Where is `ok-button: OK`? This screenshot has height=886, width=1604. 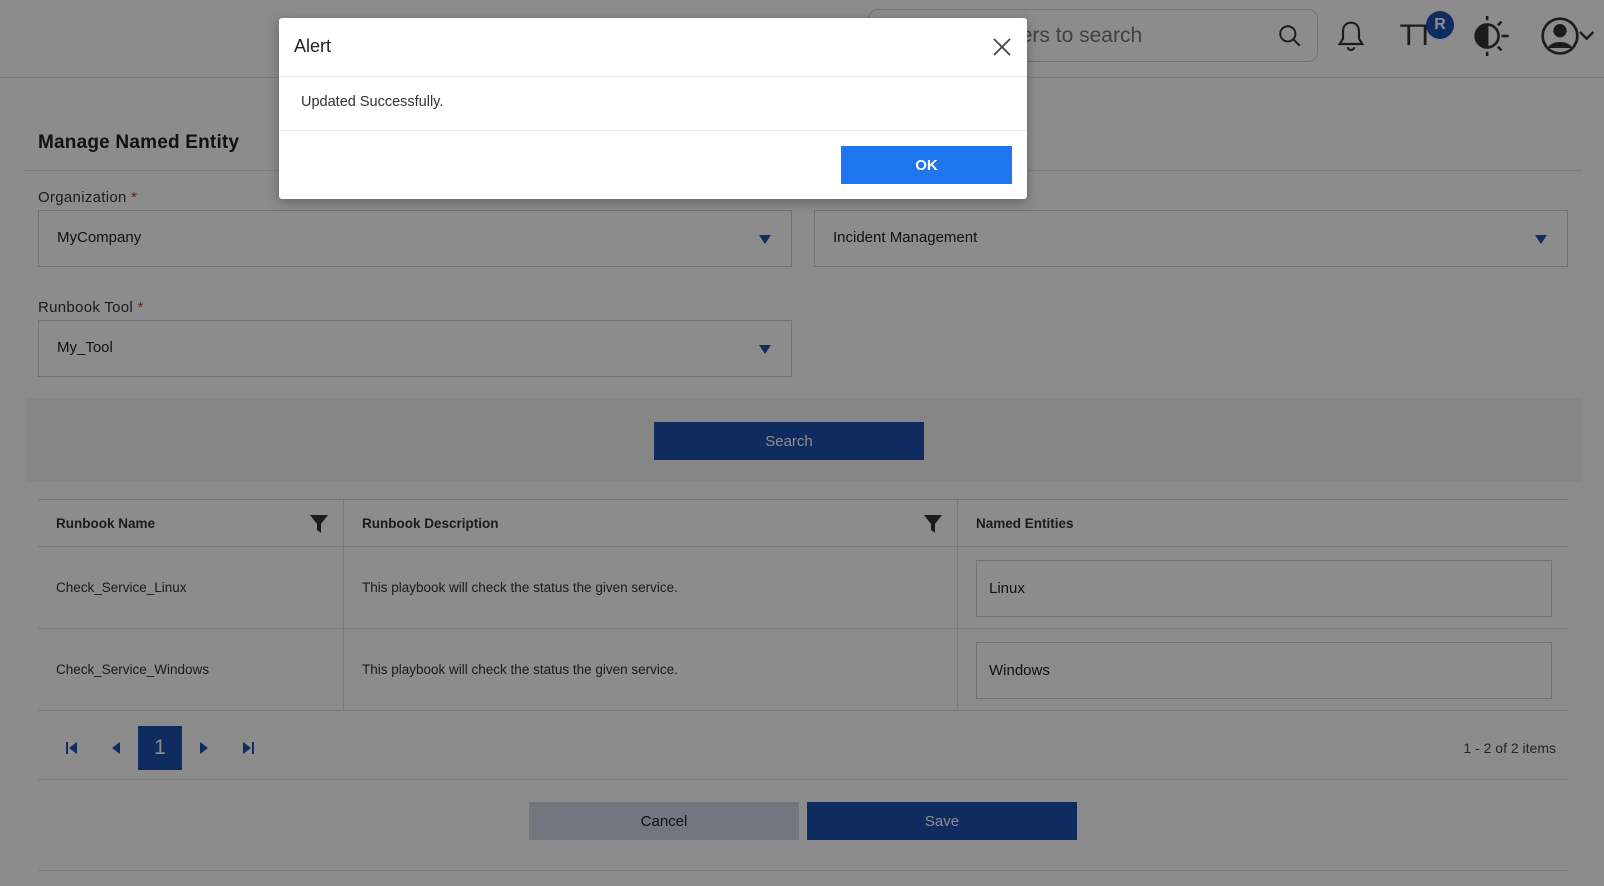
ok-button: OK is located at coordinates (926, 165).